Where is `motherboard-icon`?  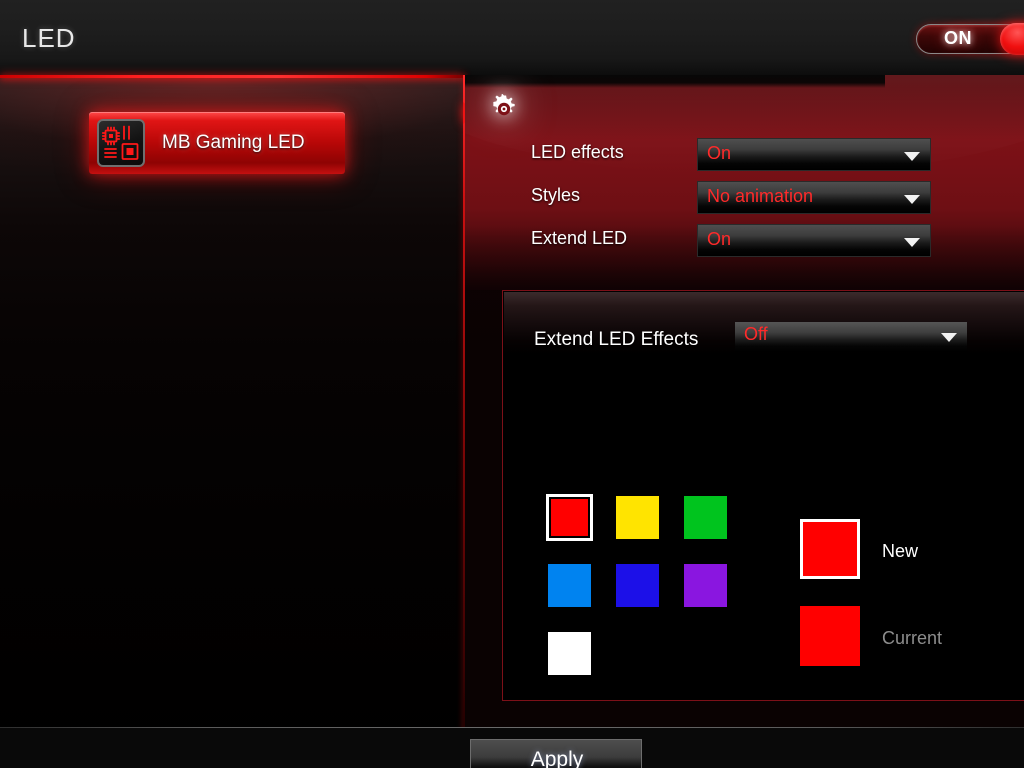
motherboard-icon is located at coordinates (121, 143).